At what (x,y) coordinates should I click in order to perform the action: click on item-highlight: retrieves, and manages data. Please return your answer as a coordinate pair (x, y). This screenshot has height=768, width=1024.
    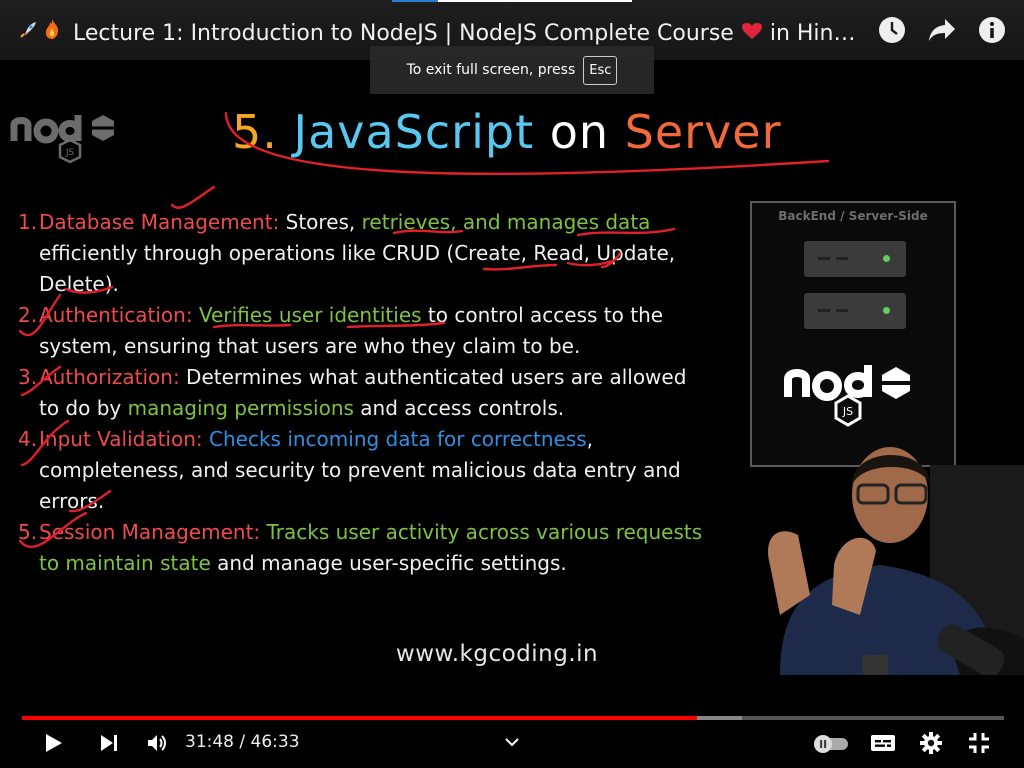
    Looking at the image, I should click on (506, 222).